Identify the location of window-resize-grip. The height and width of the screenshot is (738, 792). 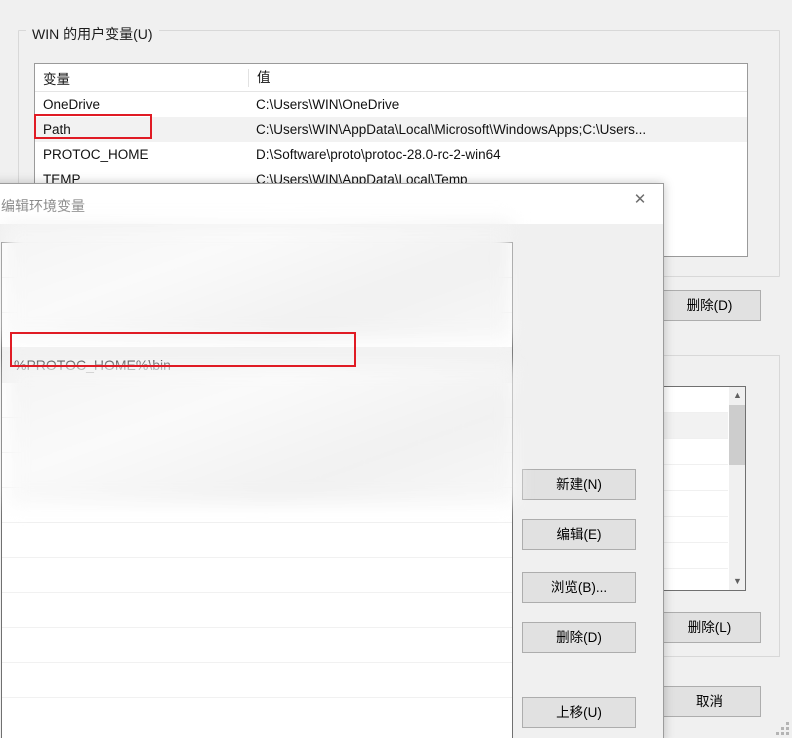
(782, 728).